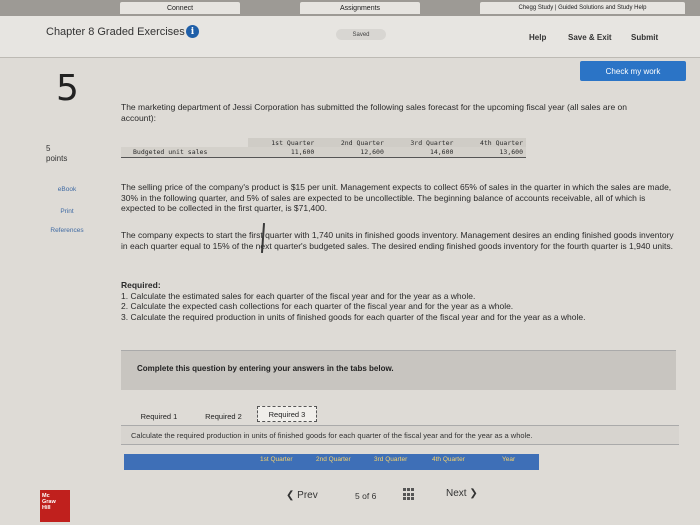 The height and width of the screenshot is (525, 700). I want to click on chevron-right-icon: ❯, so click(473, 493).